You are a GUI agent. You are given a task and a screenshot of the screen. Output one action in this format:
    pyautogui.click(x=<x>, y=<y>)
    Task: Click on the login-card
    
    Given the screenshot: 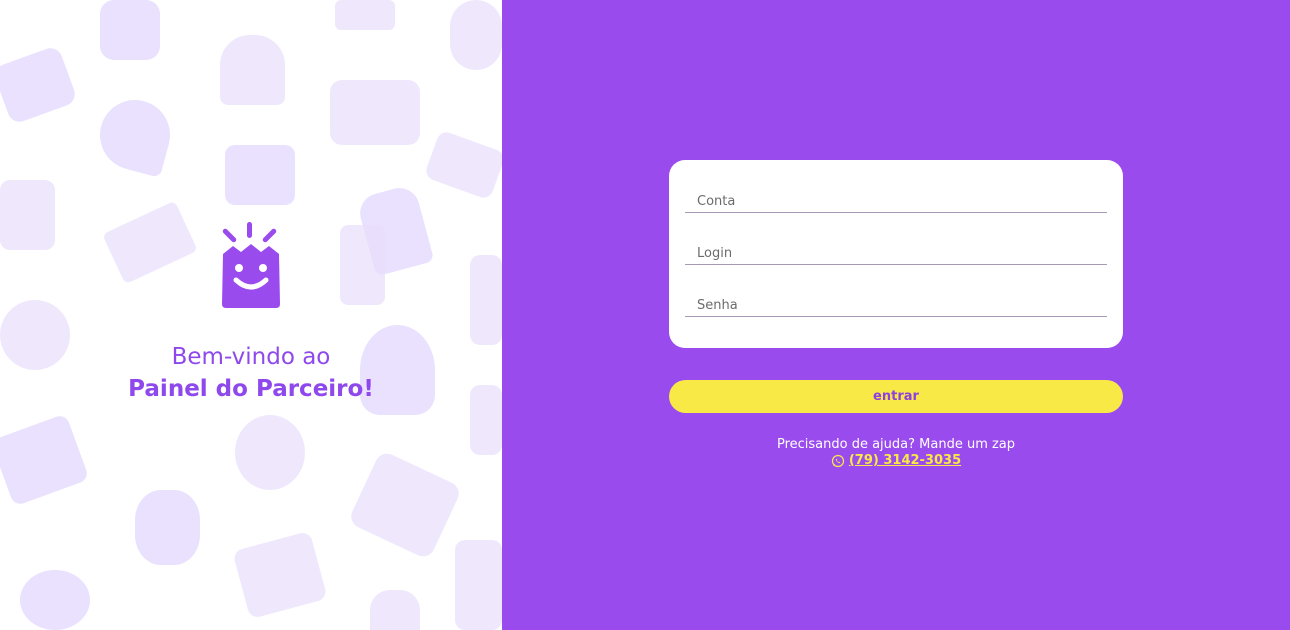 What is the action you would take?
    pyautogui.click(x=896, y=254)
    